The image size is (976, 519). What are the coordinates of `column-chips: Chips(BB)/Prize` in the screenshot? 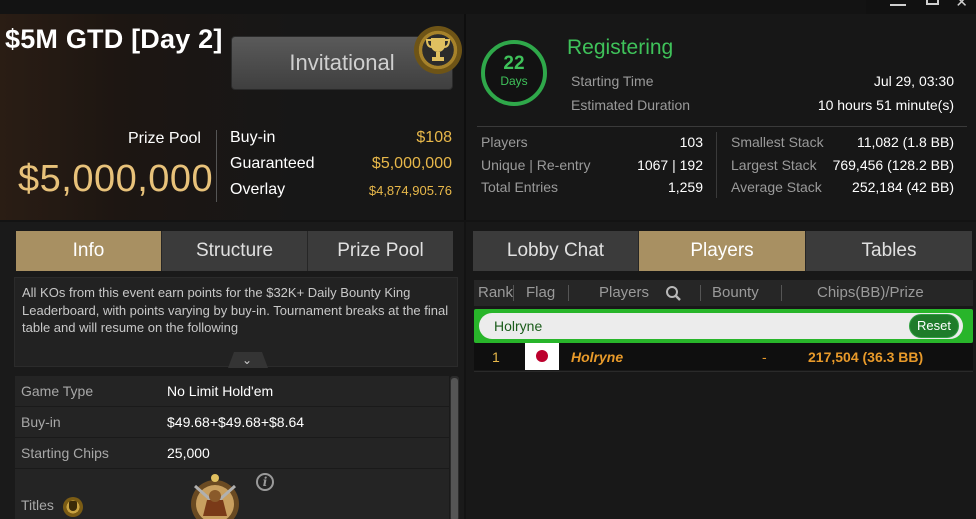 It's located at (870, 292).